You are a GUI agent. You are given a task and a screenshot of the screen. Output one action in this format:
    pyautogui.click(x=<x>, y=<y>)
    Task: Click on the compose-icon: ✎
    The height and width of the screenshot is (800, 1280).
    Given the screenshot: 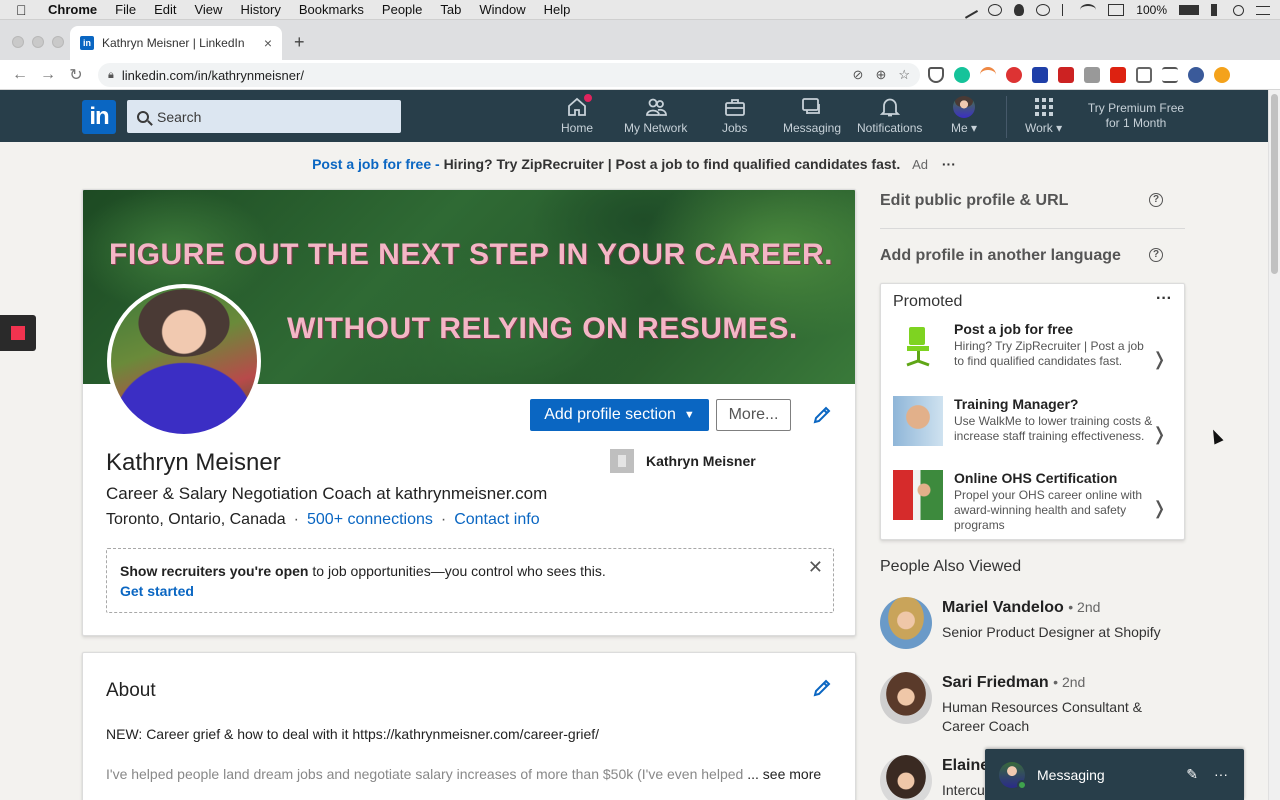 What is the action you would take?
    pyautogui.click(x=1192, y=774)
    